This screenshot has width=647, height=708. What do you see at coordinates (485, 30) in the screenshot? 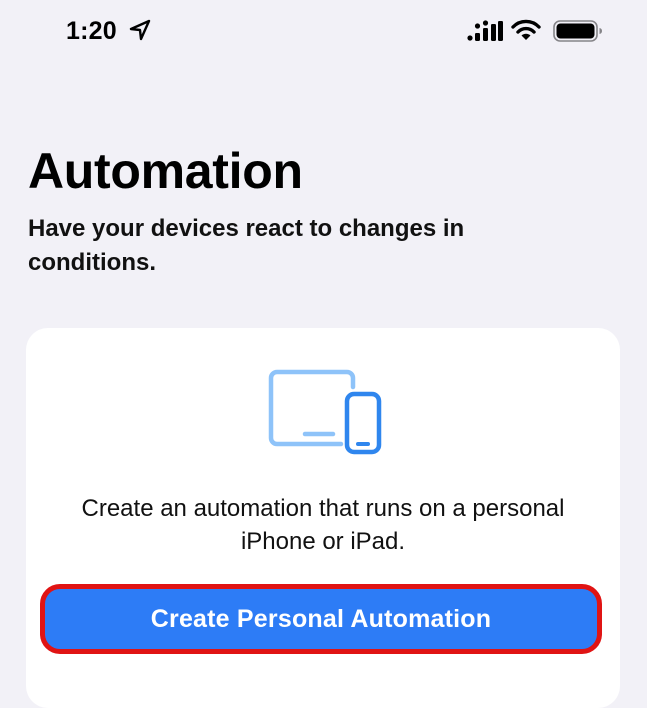
I see `cellular-signal-icon` at bounding box center [485, 30].